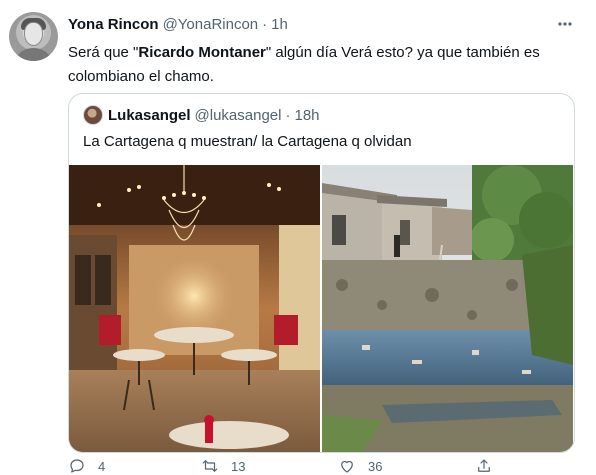 This screenshot has width=596, height=475. What do you see at coordinates (565, 24) in the screenshot?
I see `more-icon` at bounding box center [565, 24].